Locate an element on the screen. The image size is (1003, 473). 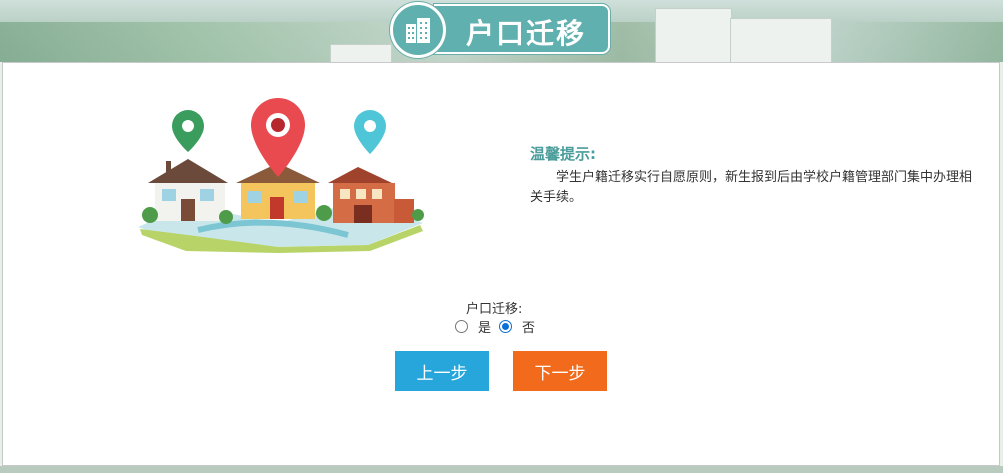
page-title-banner: 户口迁移 is located at coordinates (501, 30).